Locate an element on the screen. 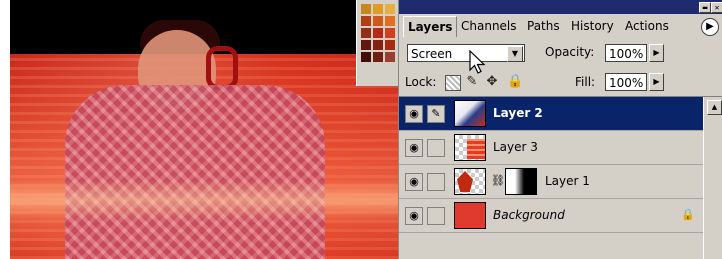 This screenshot has height=259, width=722. tab-actions: Actions is located at coordinates (647, 26).